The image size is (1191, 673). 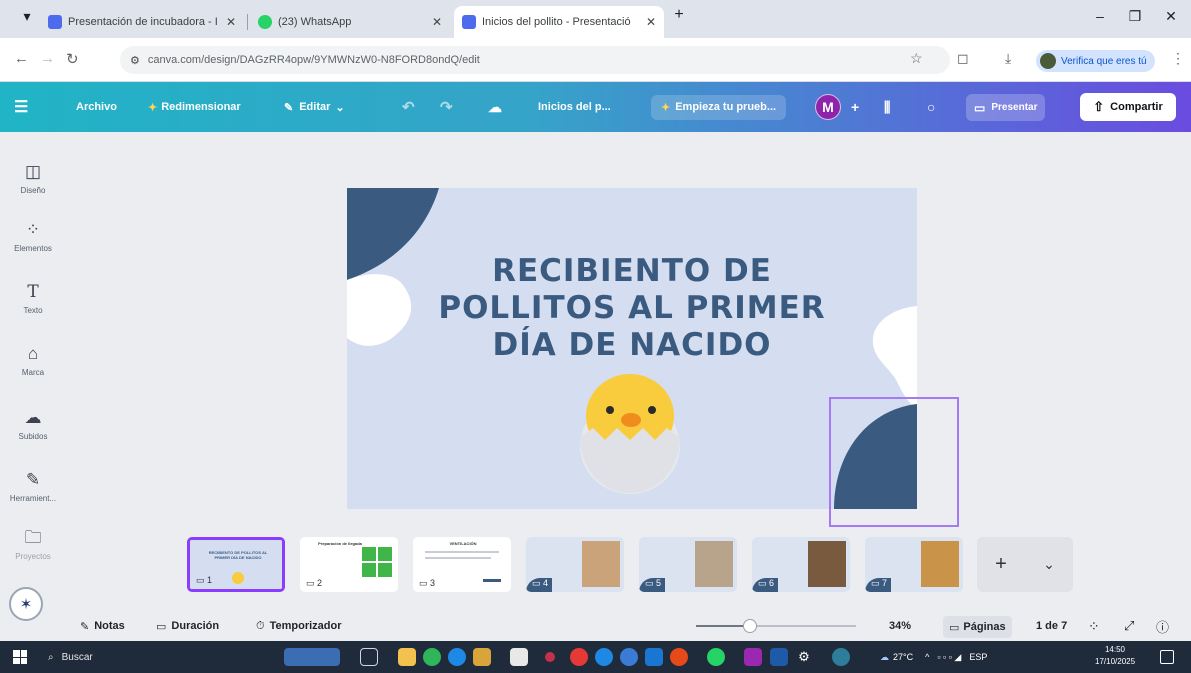 I want to click on zoom-slider, so click(x=776, y=626).